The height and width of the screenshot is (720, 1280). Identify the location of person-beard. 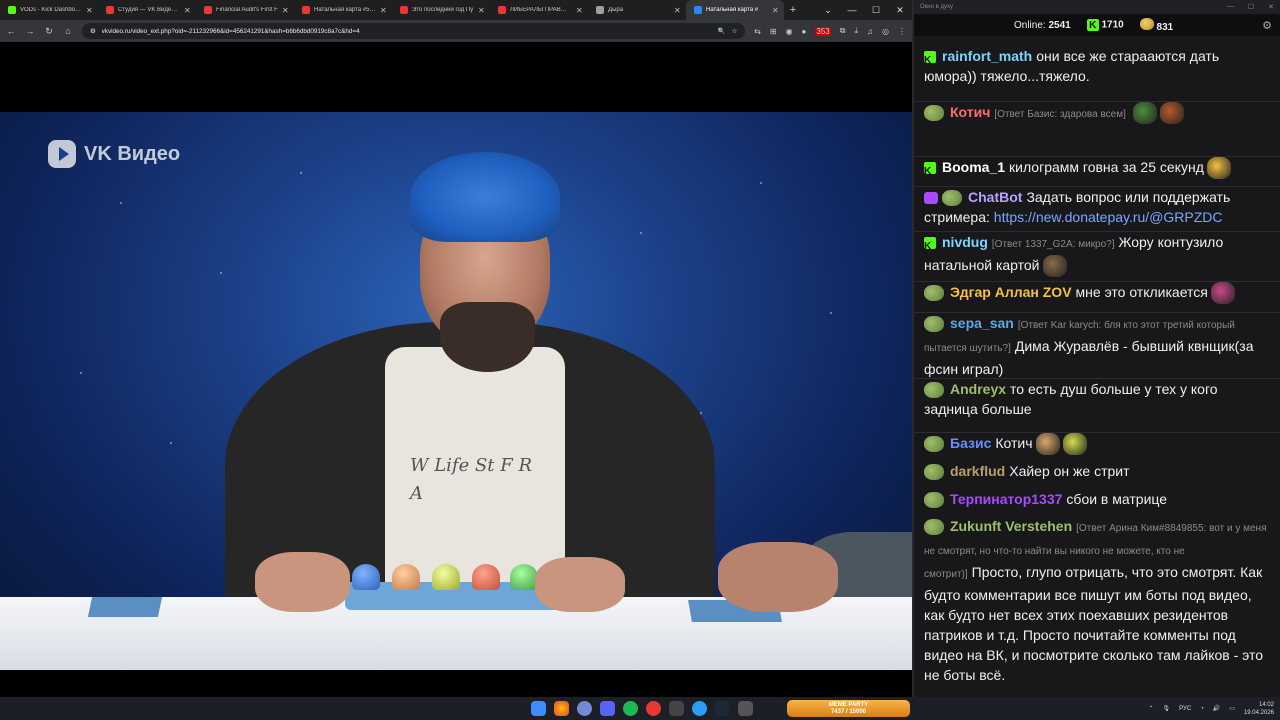
(487, 337).